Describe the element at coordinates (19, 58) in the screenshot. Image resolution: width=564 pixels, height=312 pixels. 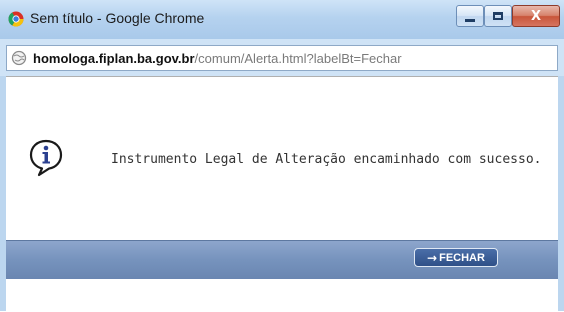
I see `globe-icon` at that location.